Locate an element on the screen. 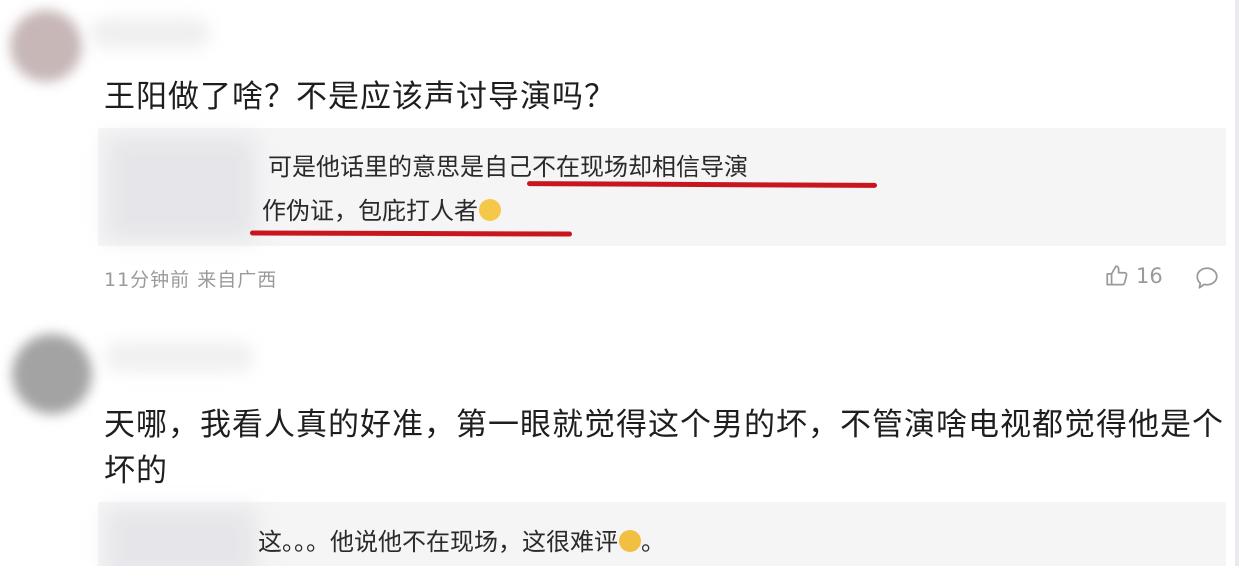 The height and width of the screenshot is (566, 1239). thumbs-up-icon is located at coordinates (1117, 275).